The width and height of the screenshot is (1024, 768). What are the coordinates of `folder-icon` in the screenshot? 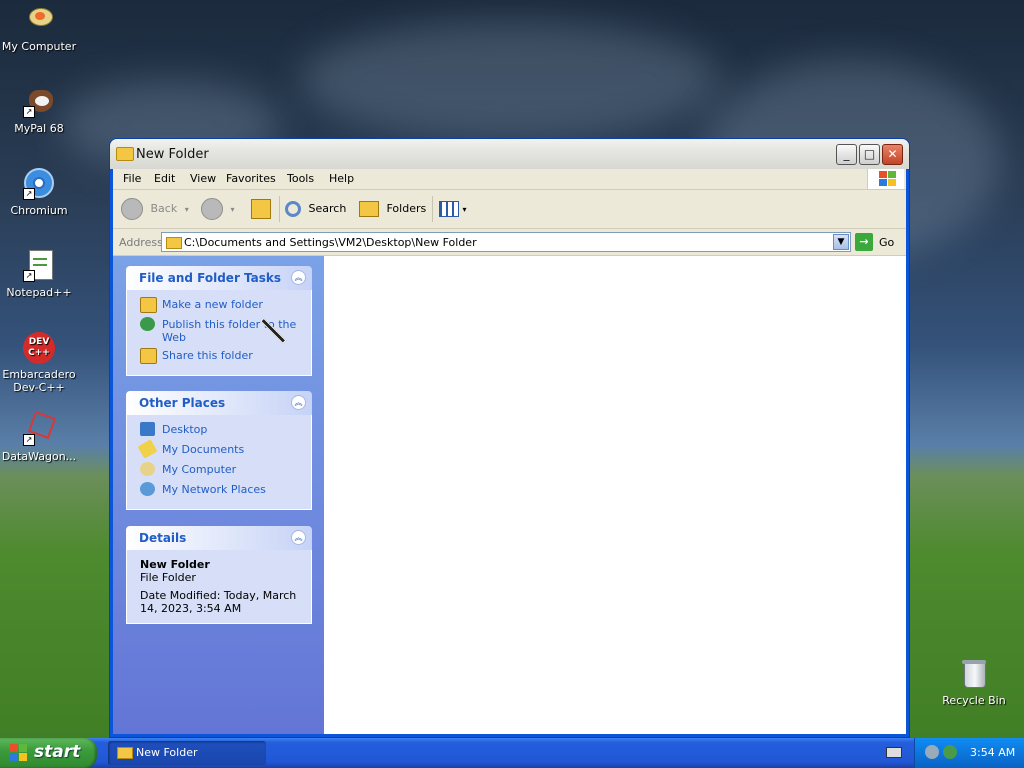 It's located at (125, 154).